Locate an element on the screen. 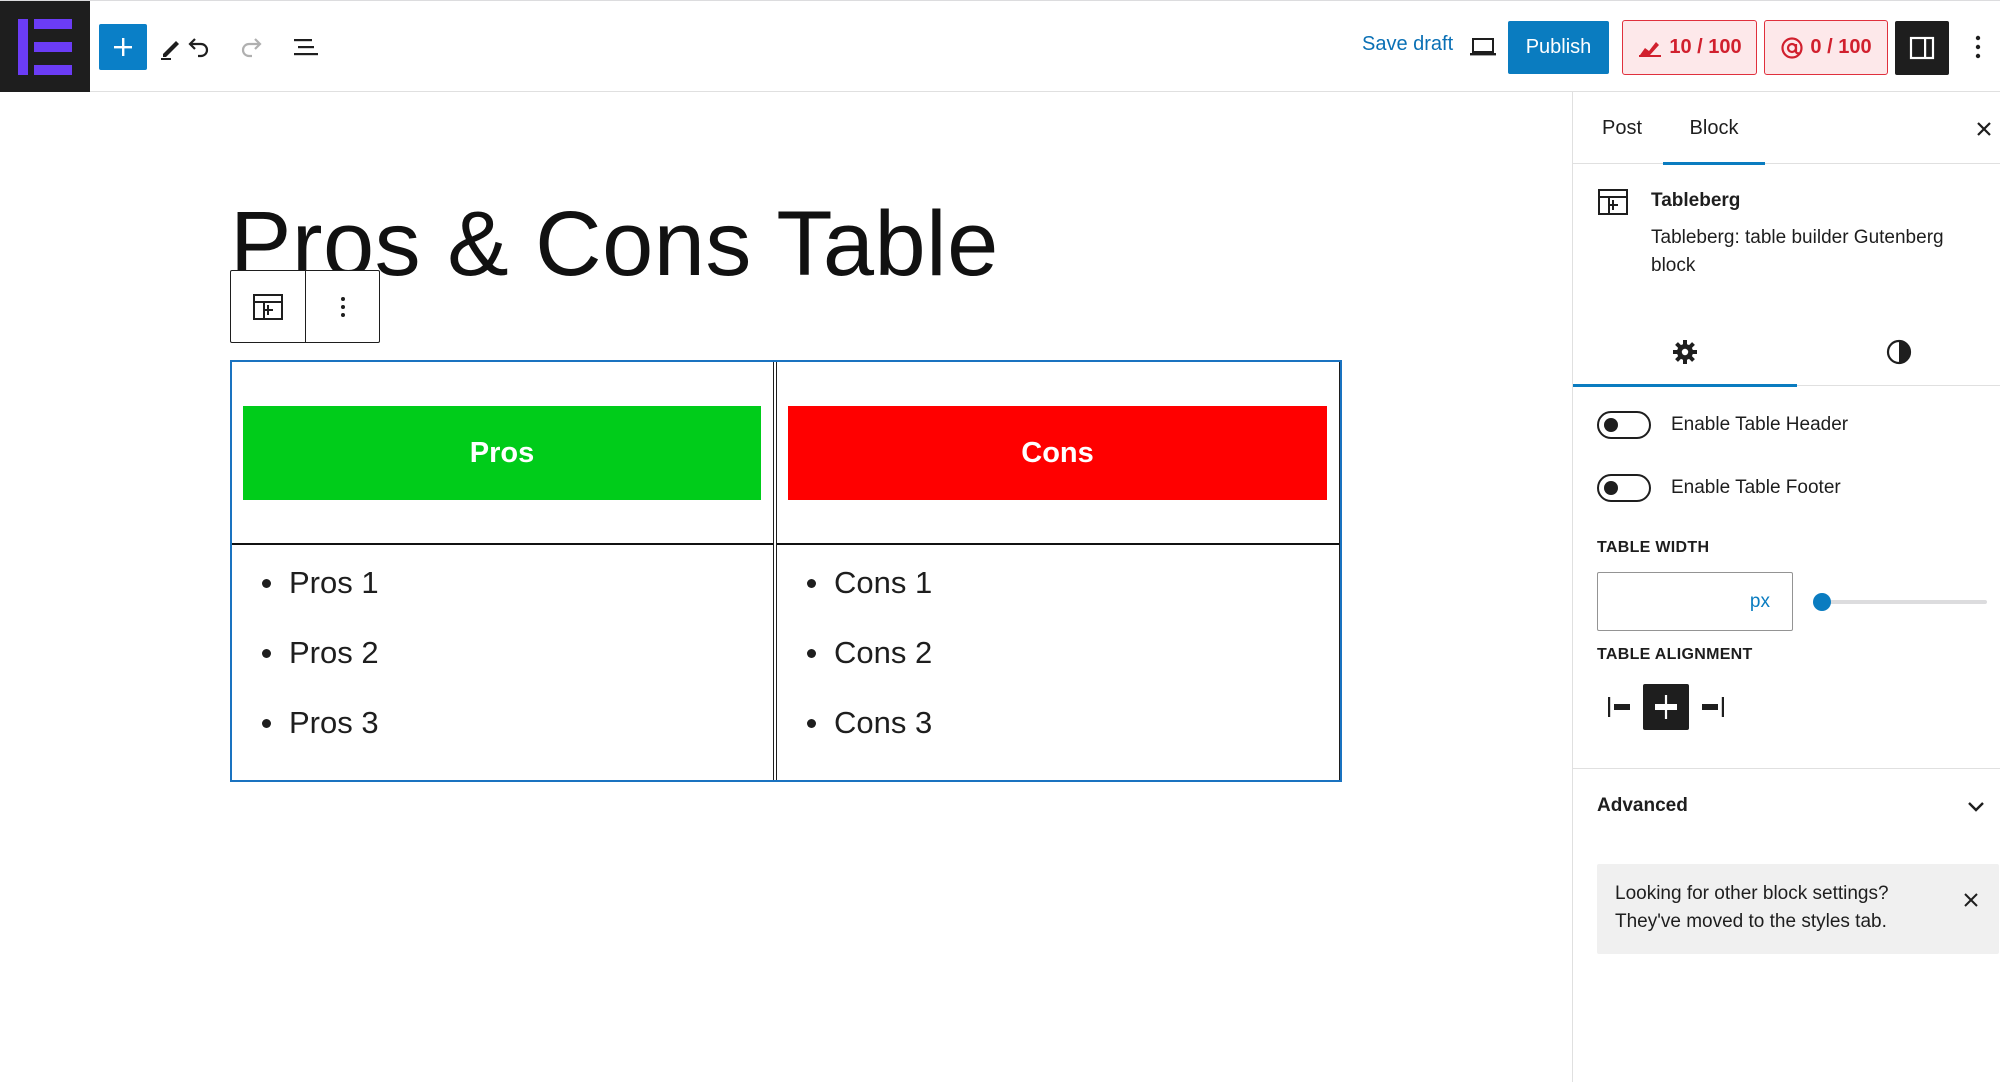 The image size is (2000, 1082). block-card-description: Tableberg: table builder Gutenberg block is located at coordinates (1797, 251).